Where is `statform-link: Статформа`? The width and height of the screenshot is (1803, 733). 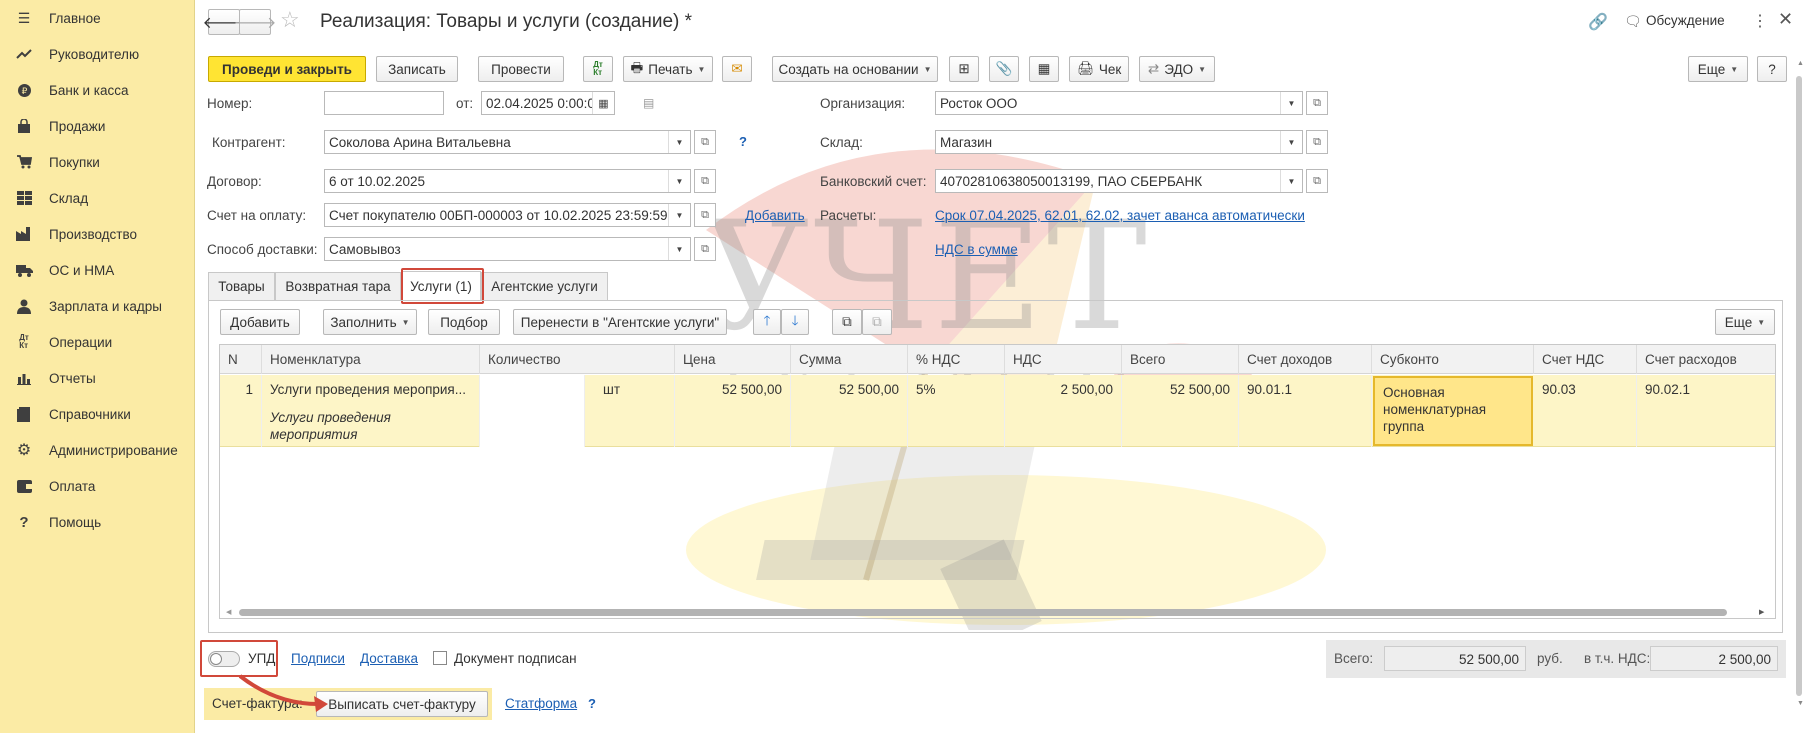 statform-link: Статформа is located at coordinates (541, 703).